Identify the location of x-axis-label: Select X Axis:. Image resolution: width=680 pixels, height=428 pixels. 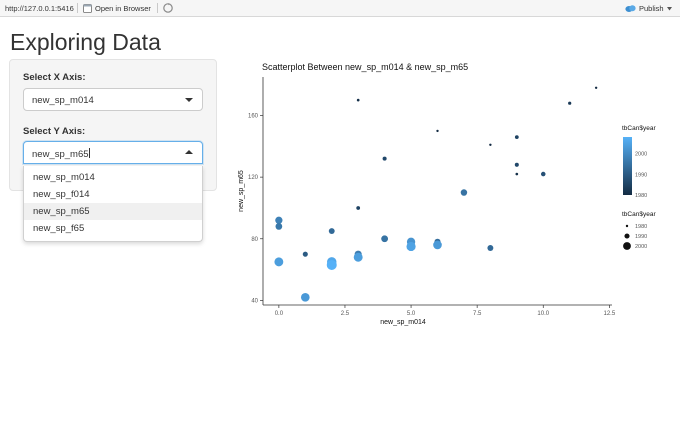
(54, 77).